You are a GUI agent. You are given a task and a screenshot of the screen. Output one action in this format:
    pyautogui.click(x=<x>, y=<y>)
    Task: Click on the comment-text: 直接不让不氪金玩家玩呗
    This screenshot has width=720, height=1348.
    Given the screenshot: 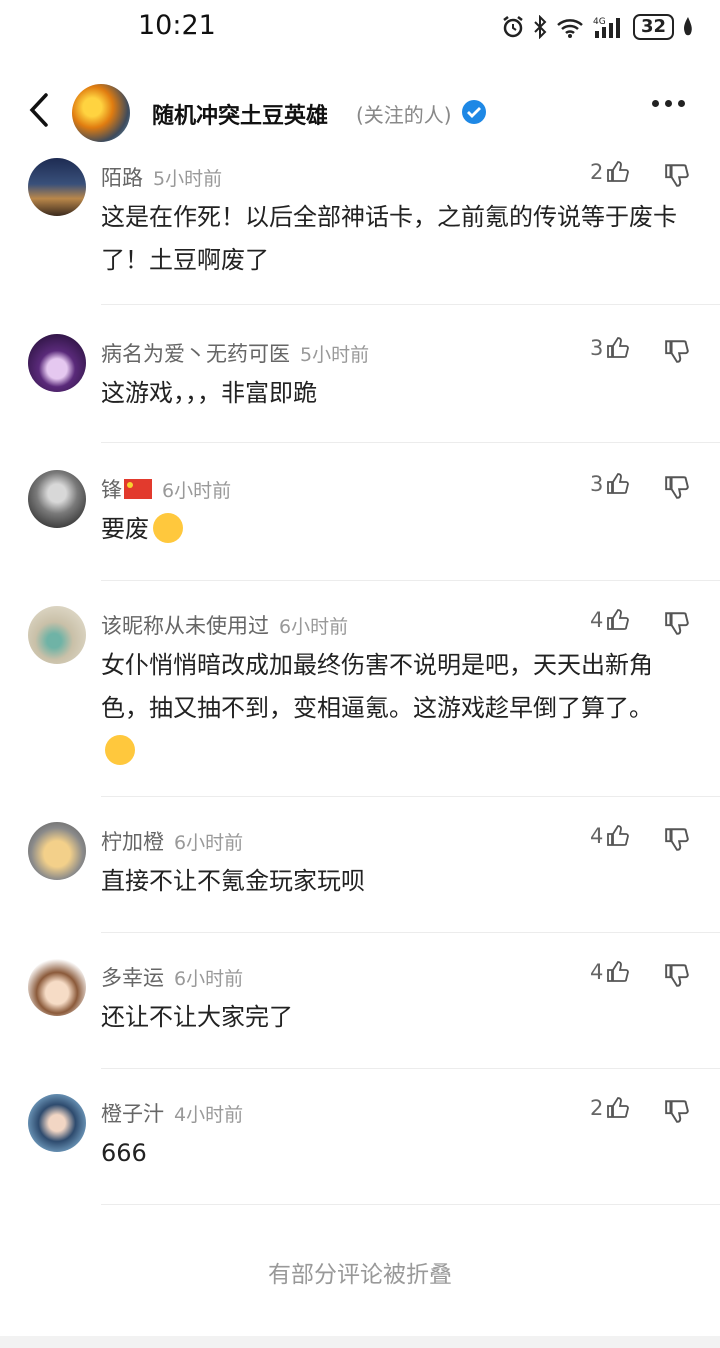 What is the action you would take?
    pyautogui.click(x=233, y=881)
    